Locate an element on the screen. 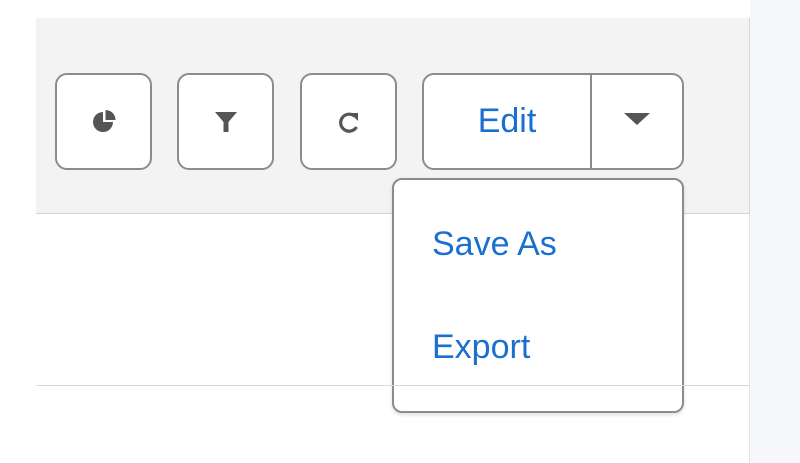 Image resolution: width=800 pixels, height=463 pixels. top-strip is located at coordinates (400, 9).